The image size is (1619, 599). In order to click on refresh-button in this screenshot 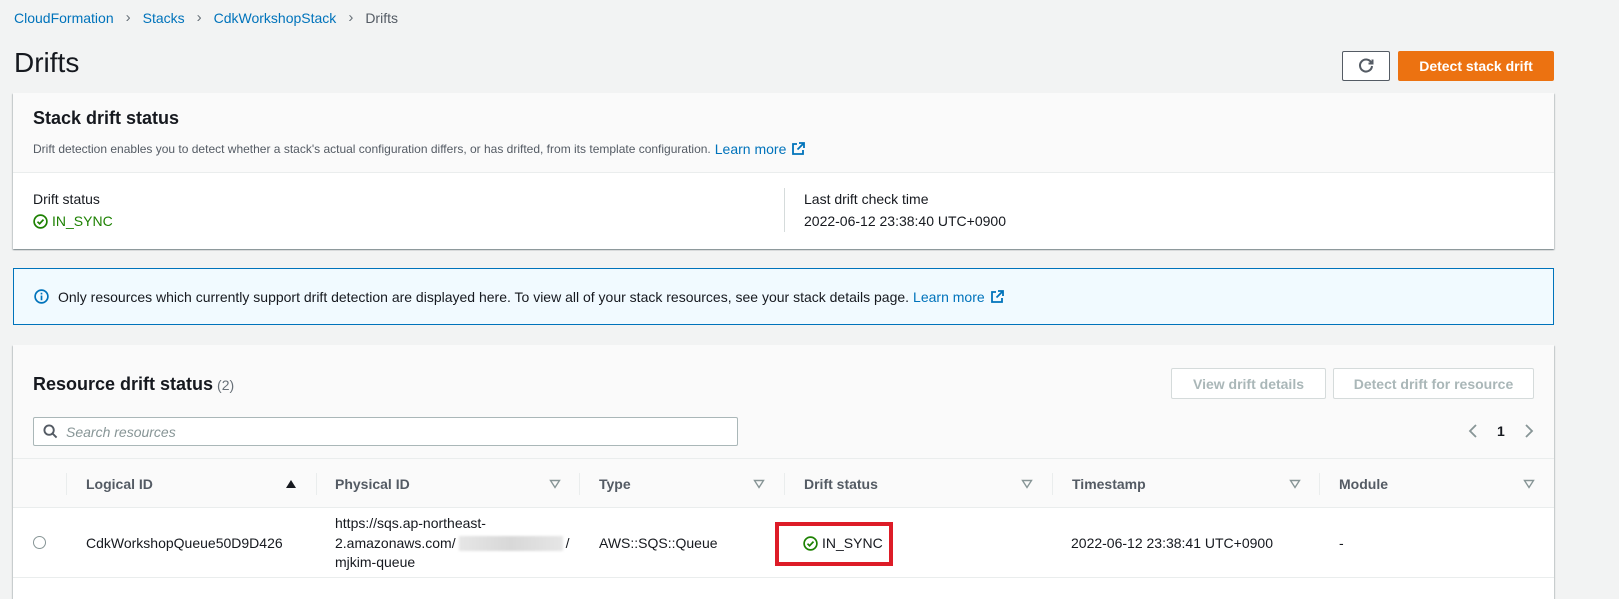, I will do `click(1366, 66)`.